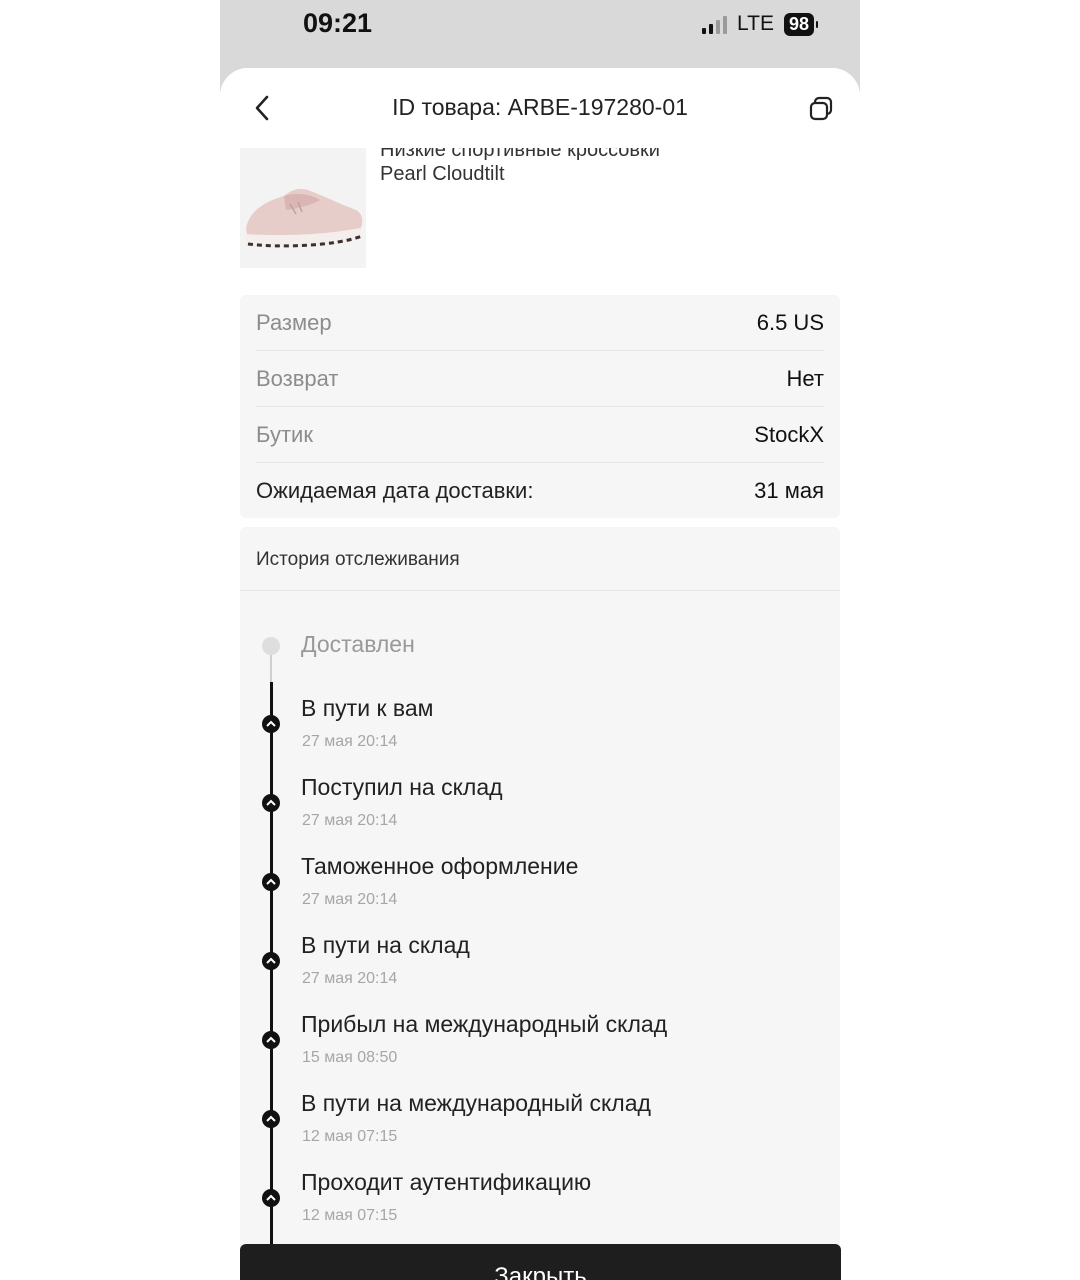 The height and width of the screenshot is (1280, 1080). I want to click on timeline-step-title: Поступил на склад, so click(402, 787).